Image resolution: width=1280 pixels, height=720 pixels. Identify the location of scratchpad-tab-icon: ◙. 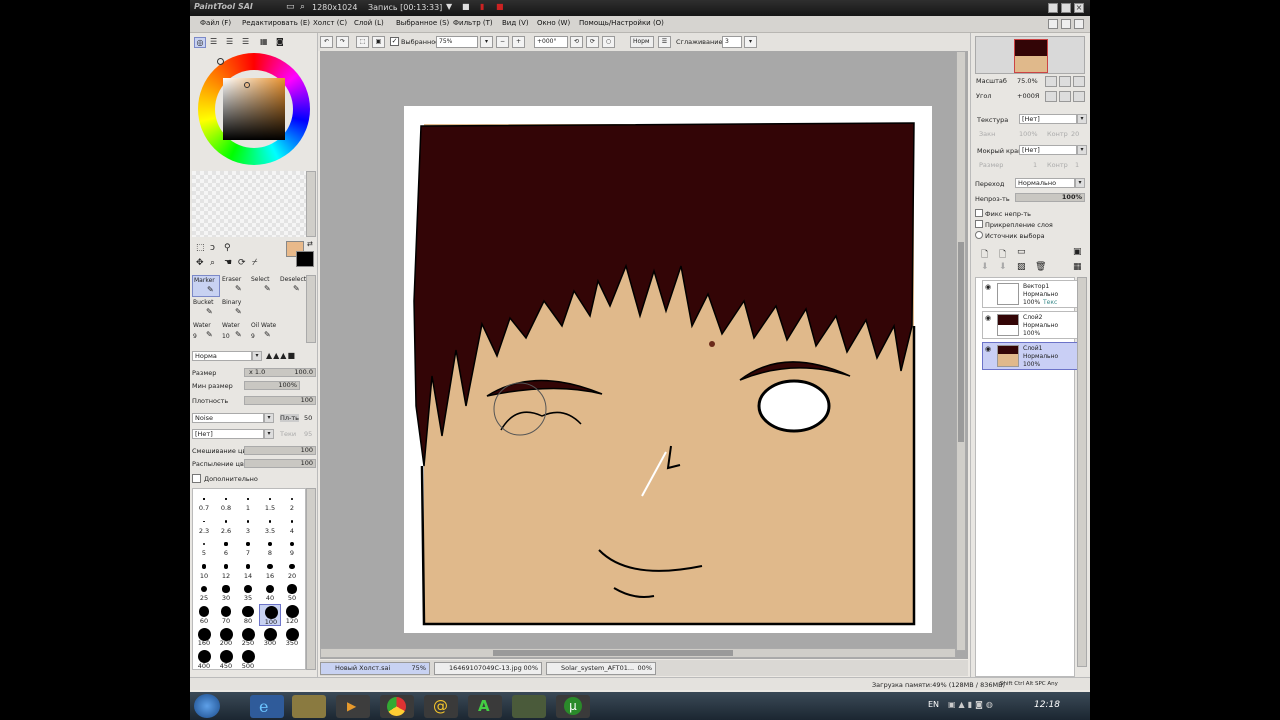
(280, 41).